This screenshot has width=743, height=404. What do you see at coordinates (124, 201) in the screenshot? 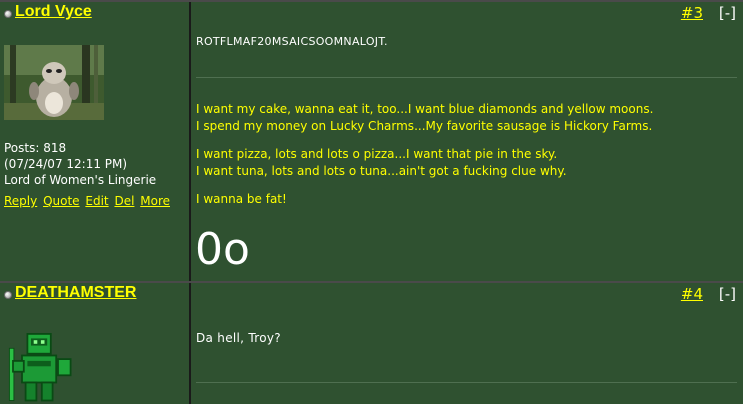
I see `delete-link: Del` at bounding box center [124, 201].